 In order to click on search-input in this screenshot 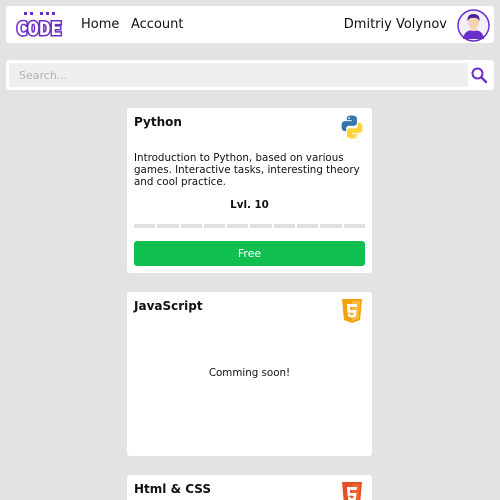, I will do `click(238, 75)`.